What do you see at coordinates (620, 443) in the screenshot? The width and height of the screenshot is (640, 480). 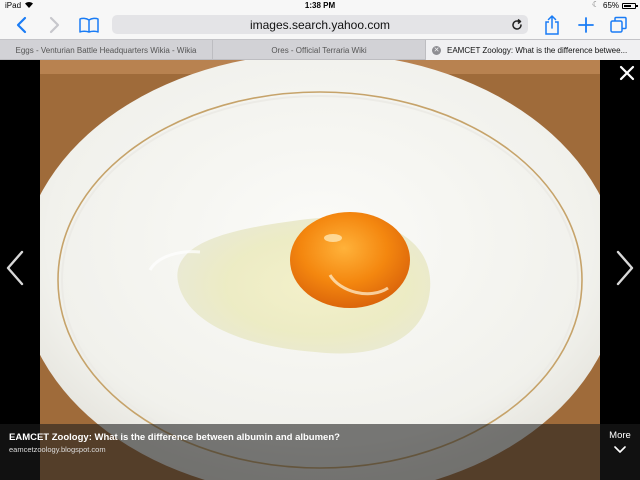 I see `more-button: More` at bounding box center [620, 443].